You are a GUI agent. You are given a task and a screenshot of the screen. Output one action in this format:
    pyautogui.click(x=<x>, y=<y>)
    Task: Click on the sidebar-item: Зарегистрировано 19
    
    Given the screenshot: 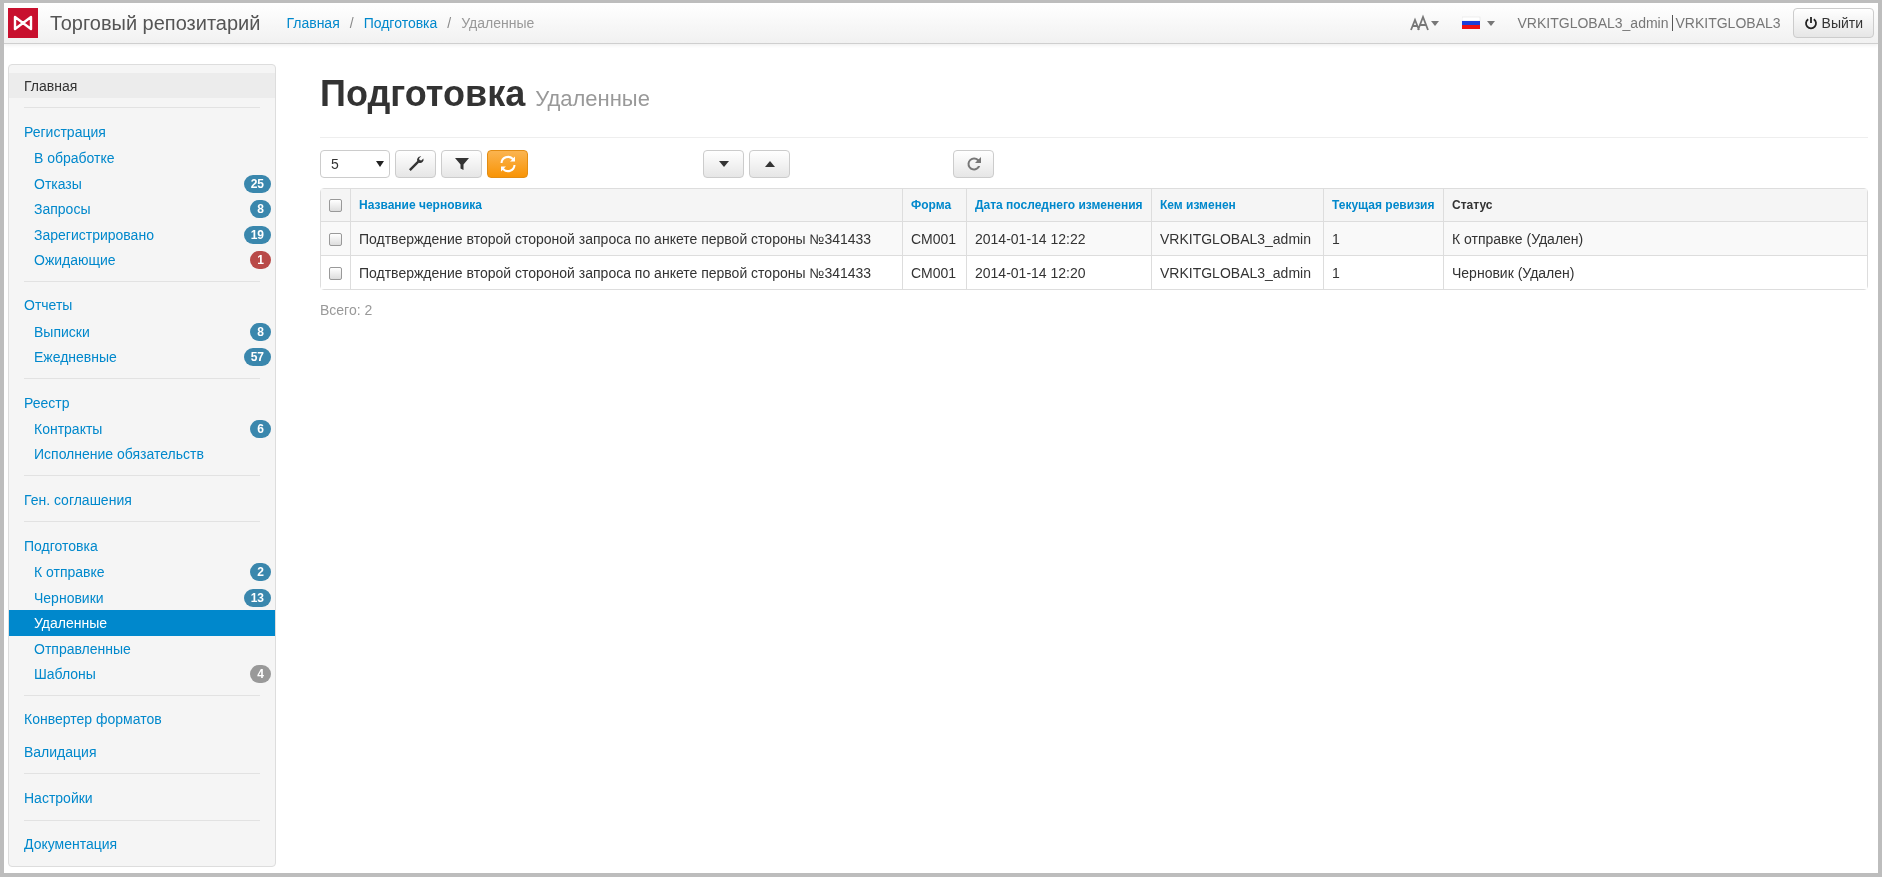 What is the action you would take?
    pyautogui.click(x=142, y=234)
    